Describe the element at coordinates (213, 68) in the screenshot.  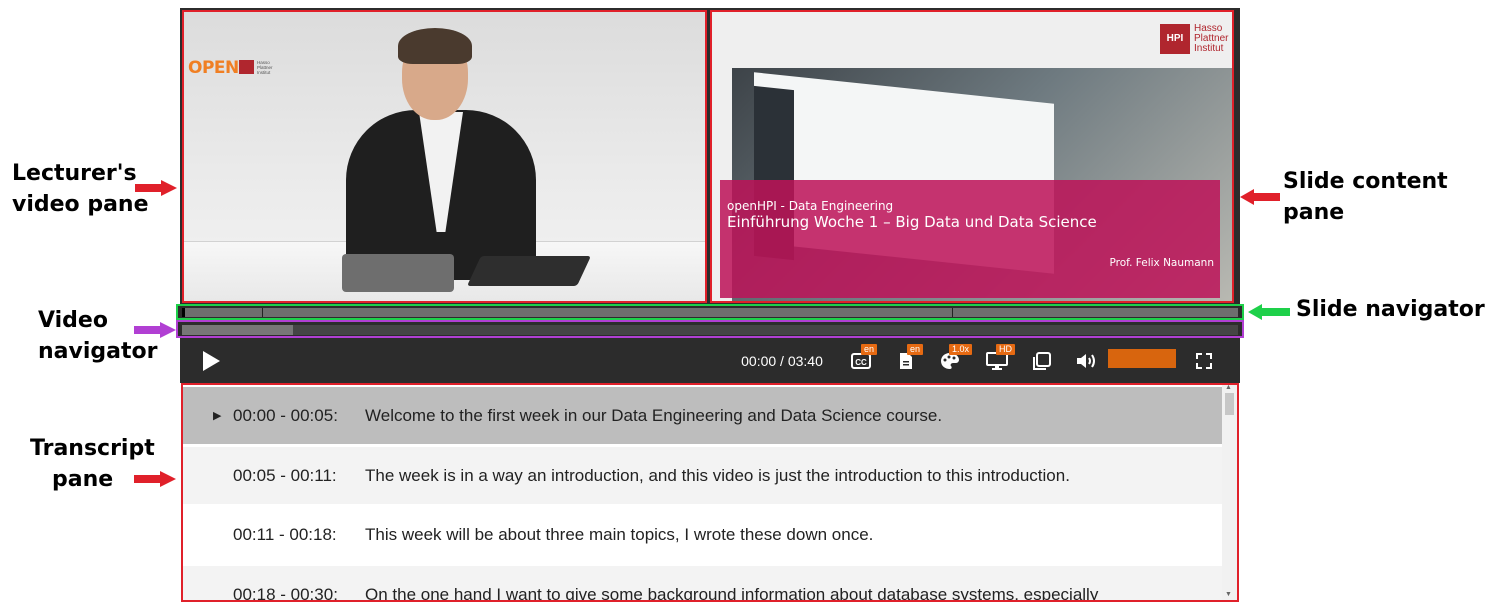
I see `openhpi-logo: OPEN` at that location.